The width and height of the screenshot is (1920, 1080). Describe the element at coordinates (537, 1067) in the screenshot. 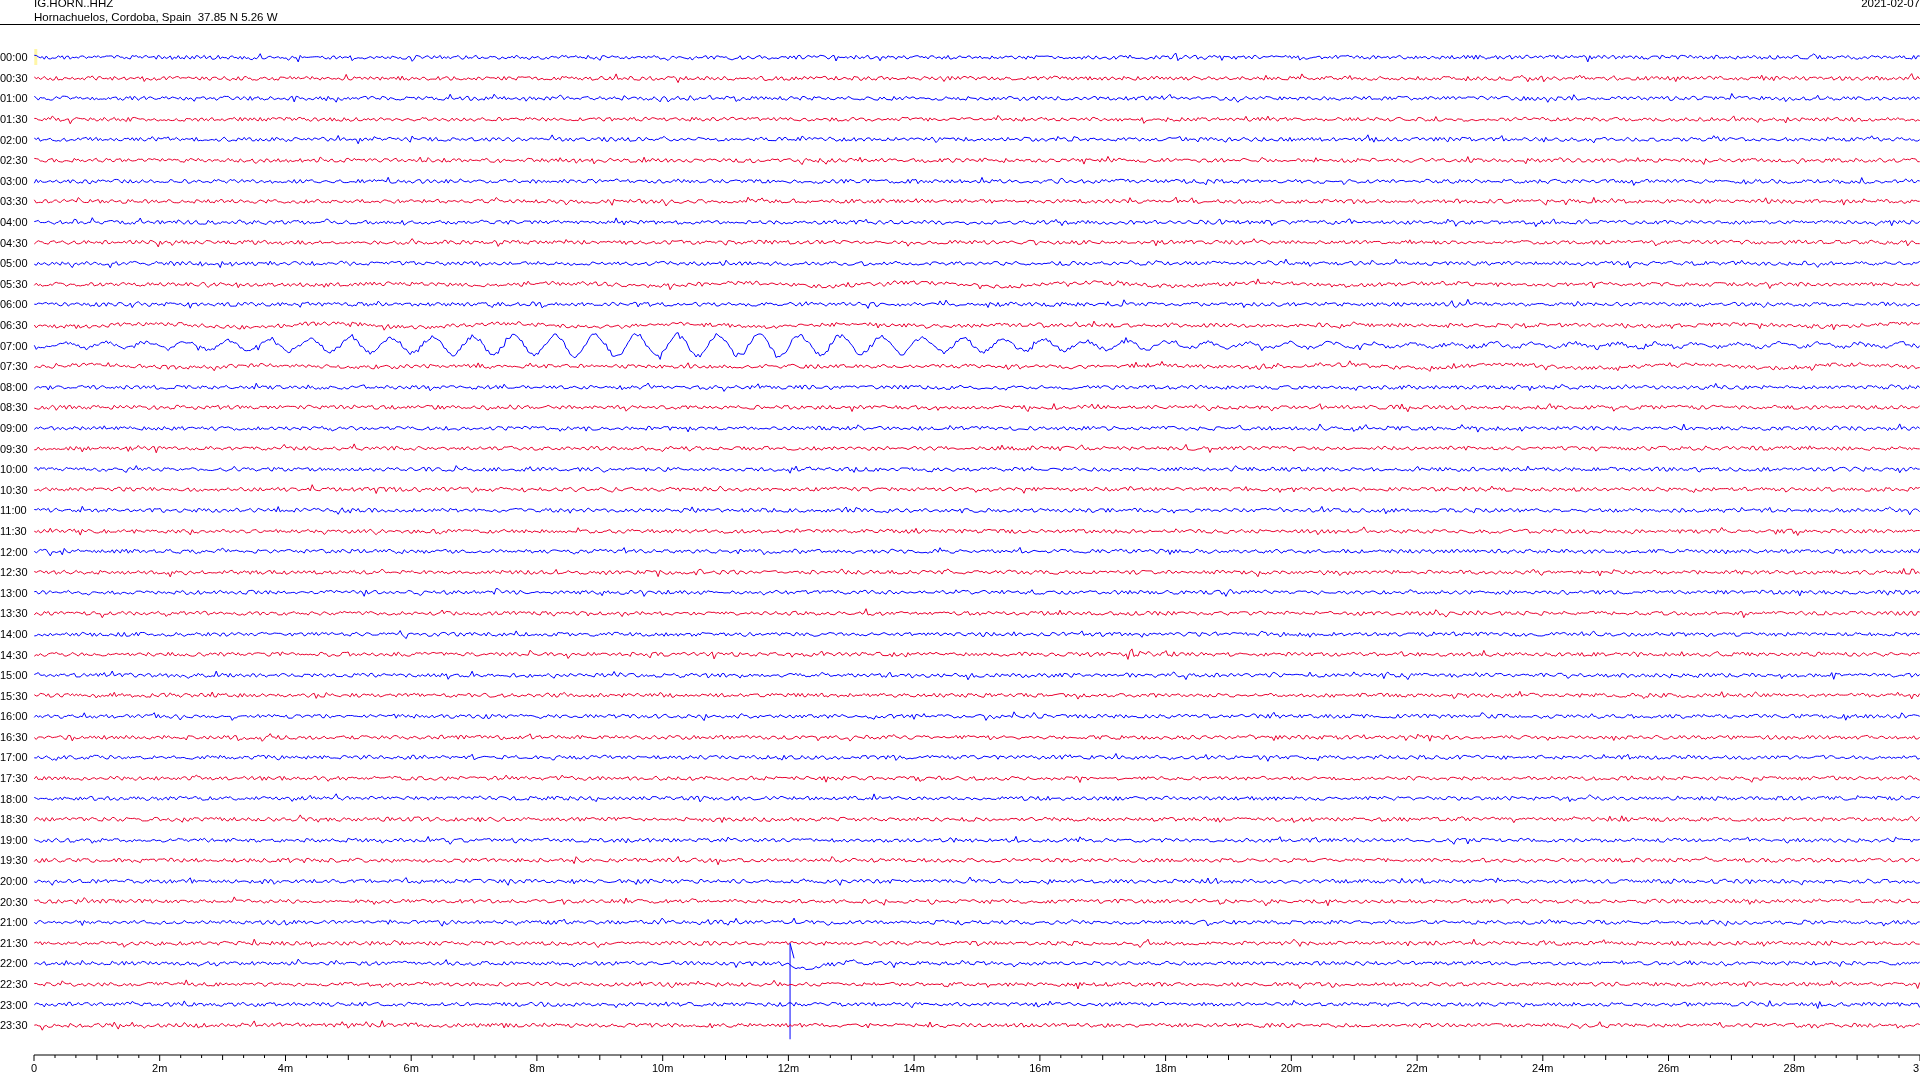

I see `axis-tick-label: 8m` at that location.